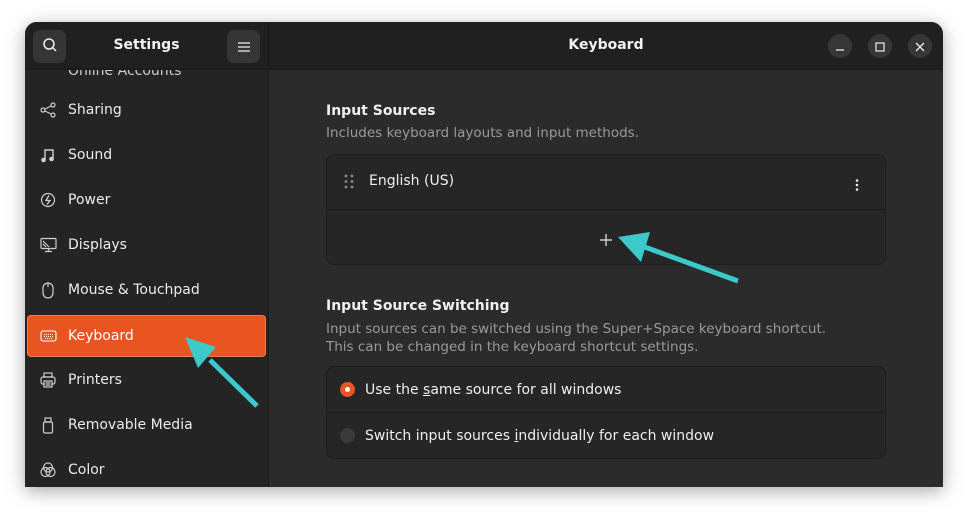 The image size is (969, 515). What do you see at coordinates (493, 390) in the screenshot?
I see `option-label: Use the same source for all windows` at bounding box center [493, 390].